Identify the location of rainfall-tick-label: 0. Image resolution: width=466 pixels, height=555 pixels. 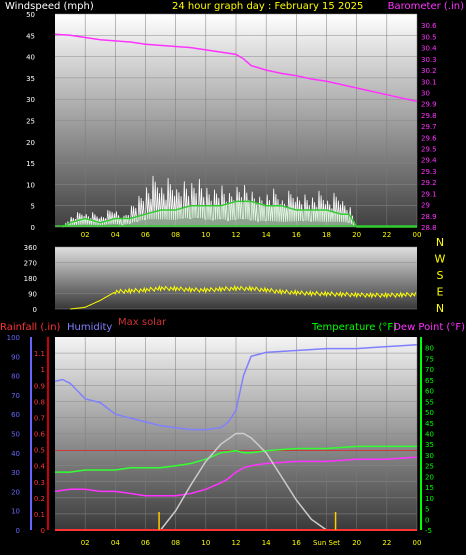
(43, 531).